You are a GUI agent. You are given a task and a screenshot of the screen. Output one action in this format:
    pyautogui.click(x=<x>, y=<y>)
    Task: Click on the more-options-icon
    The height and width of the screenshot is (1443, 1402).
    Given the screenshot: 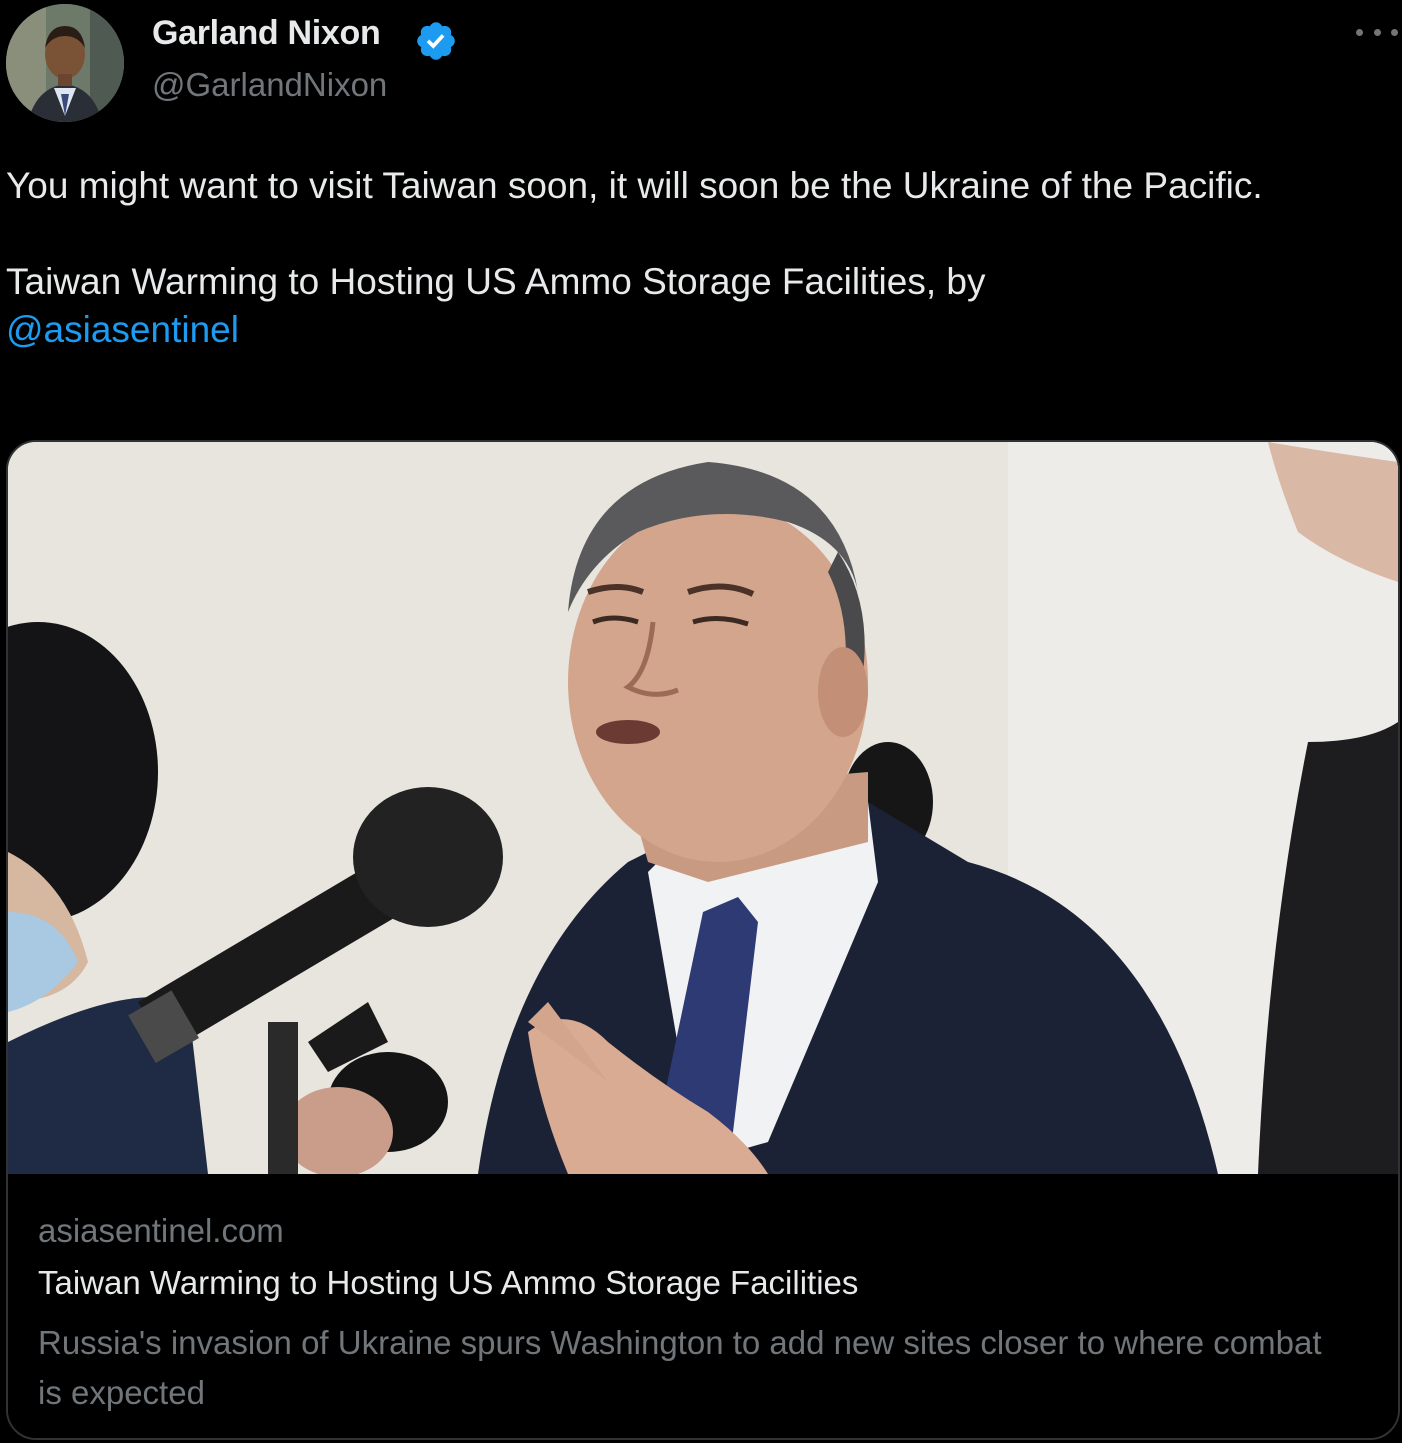 What is the action you would take?
    pyautogui.click(x=1377, y=32)
    